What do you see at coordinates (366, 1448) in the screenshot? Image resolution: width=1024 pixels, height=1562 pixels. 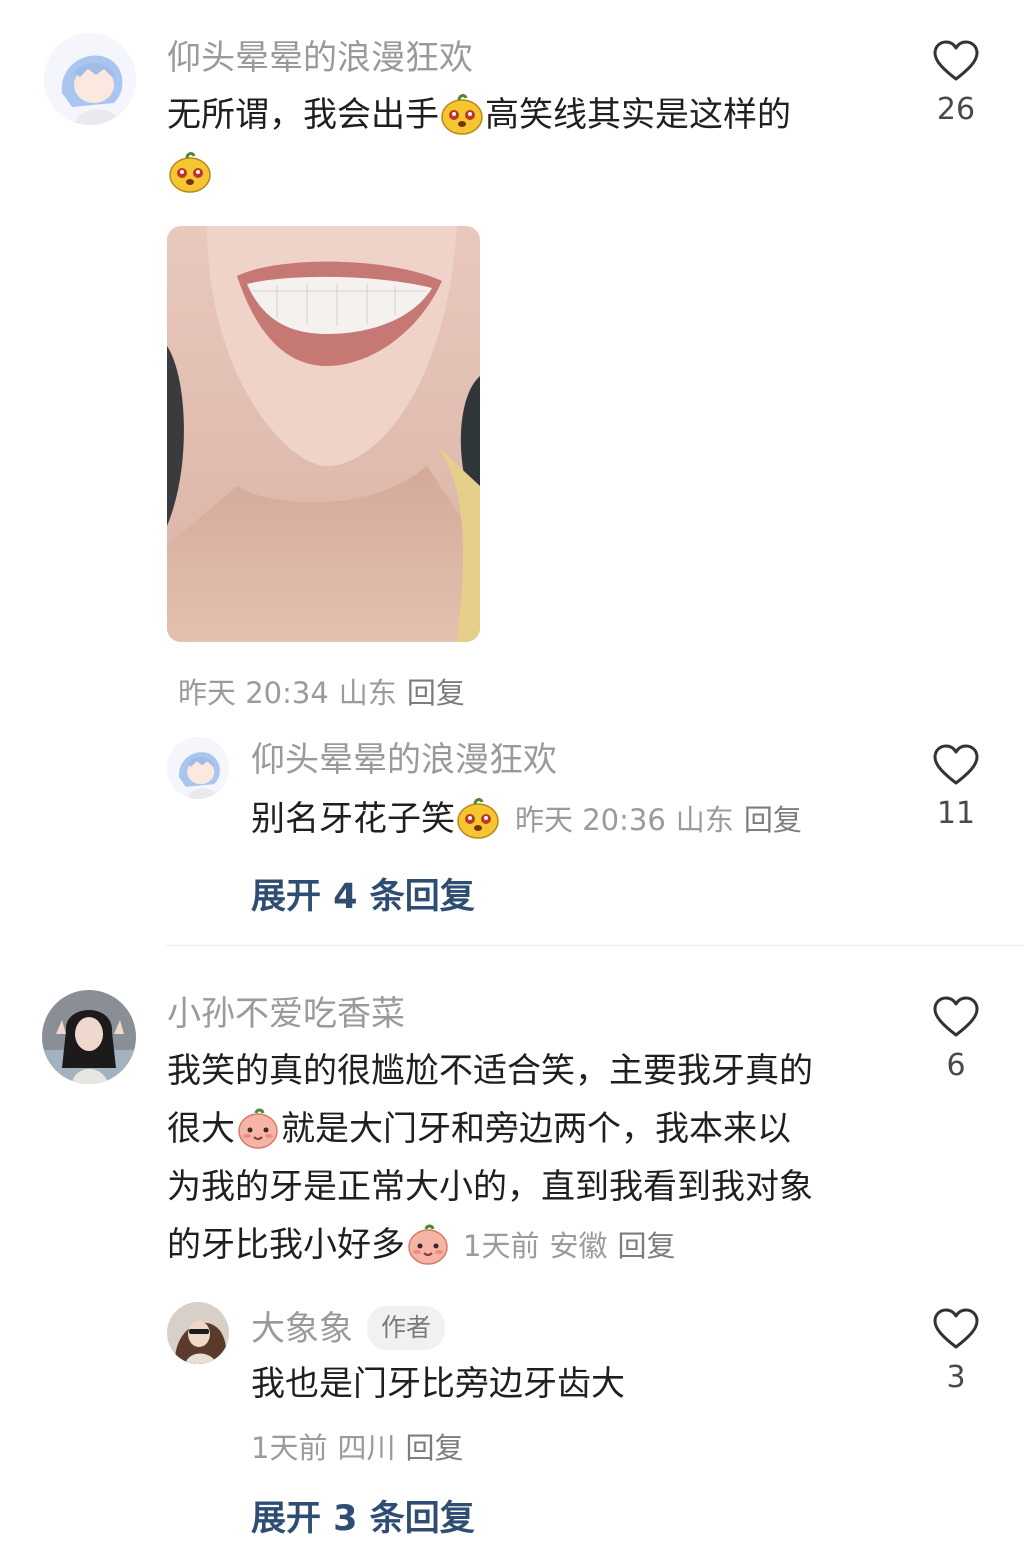 I see `reply-location: 四川` at bounding box center [366, 1448].